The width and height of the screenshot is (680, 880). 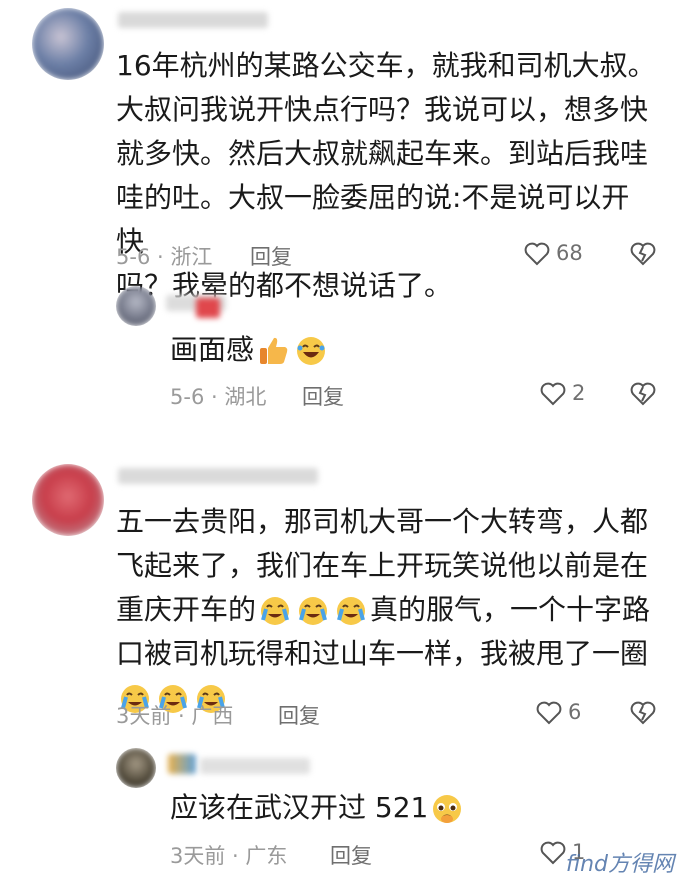 What do you see at coordinates (569, 253) in the screenshot?
I see `like-count: 68` at bounding box center [569, 253].